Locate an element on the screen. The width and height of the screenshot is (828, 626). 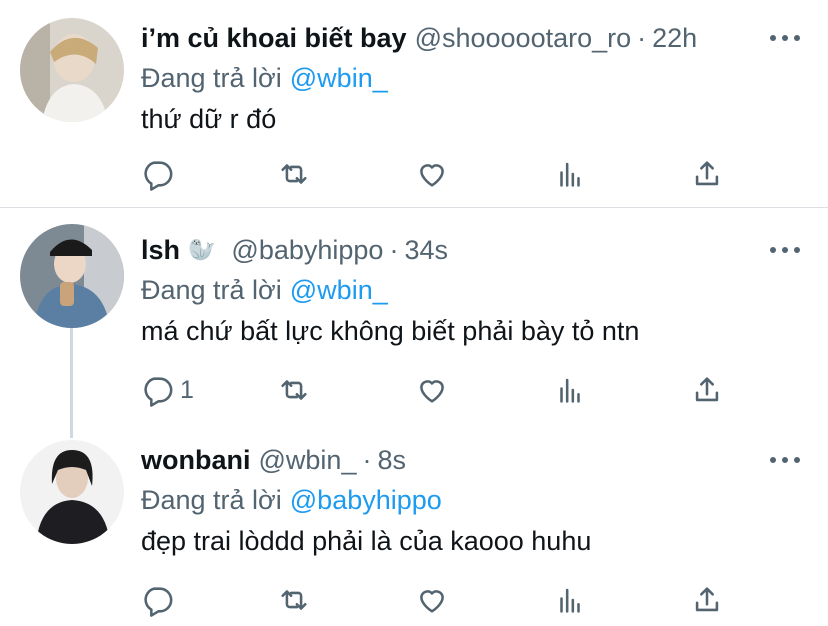
display-name: wonbani is located at coordinates (196, 460).